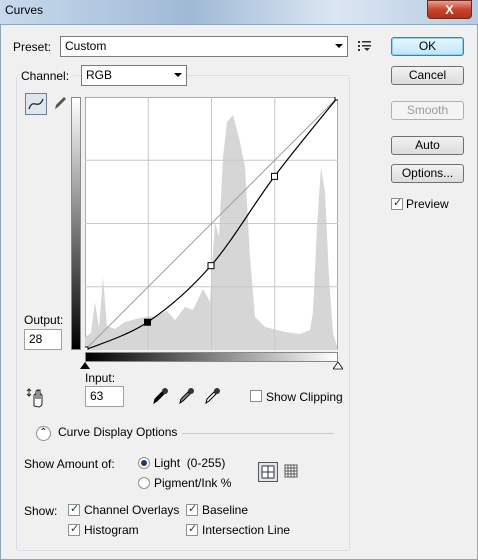 The height and width of the screenshot is (560, 478). Describe the element at coordinates (46, 76) in the screenshot. I see `channel-label: Channel:` at that location.